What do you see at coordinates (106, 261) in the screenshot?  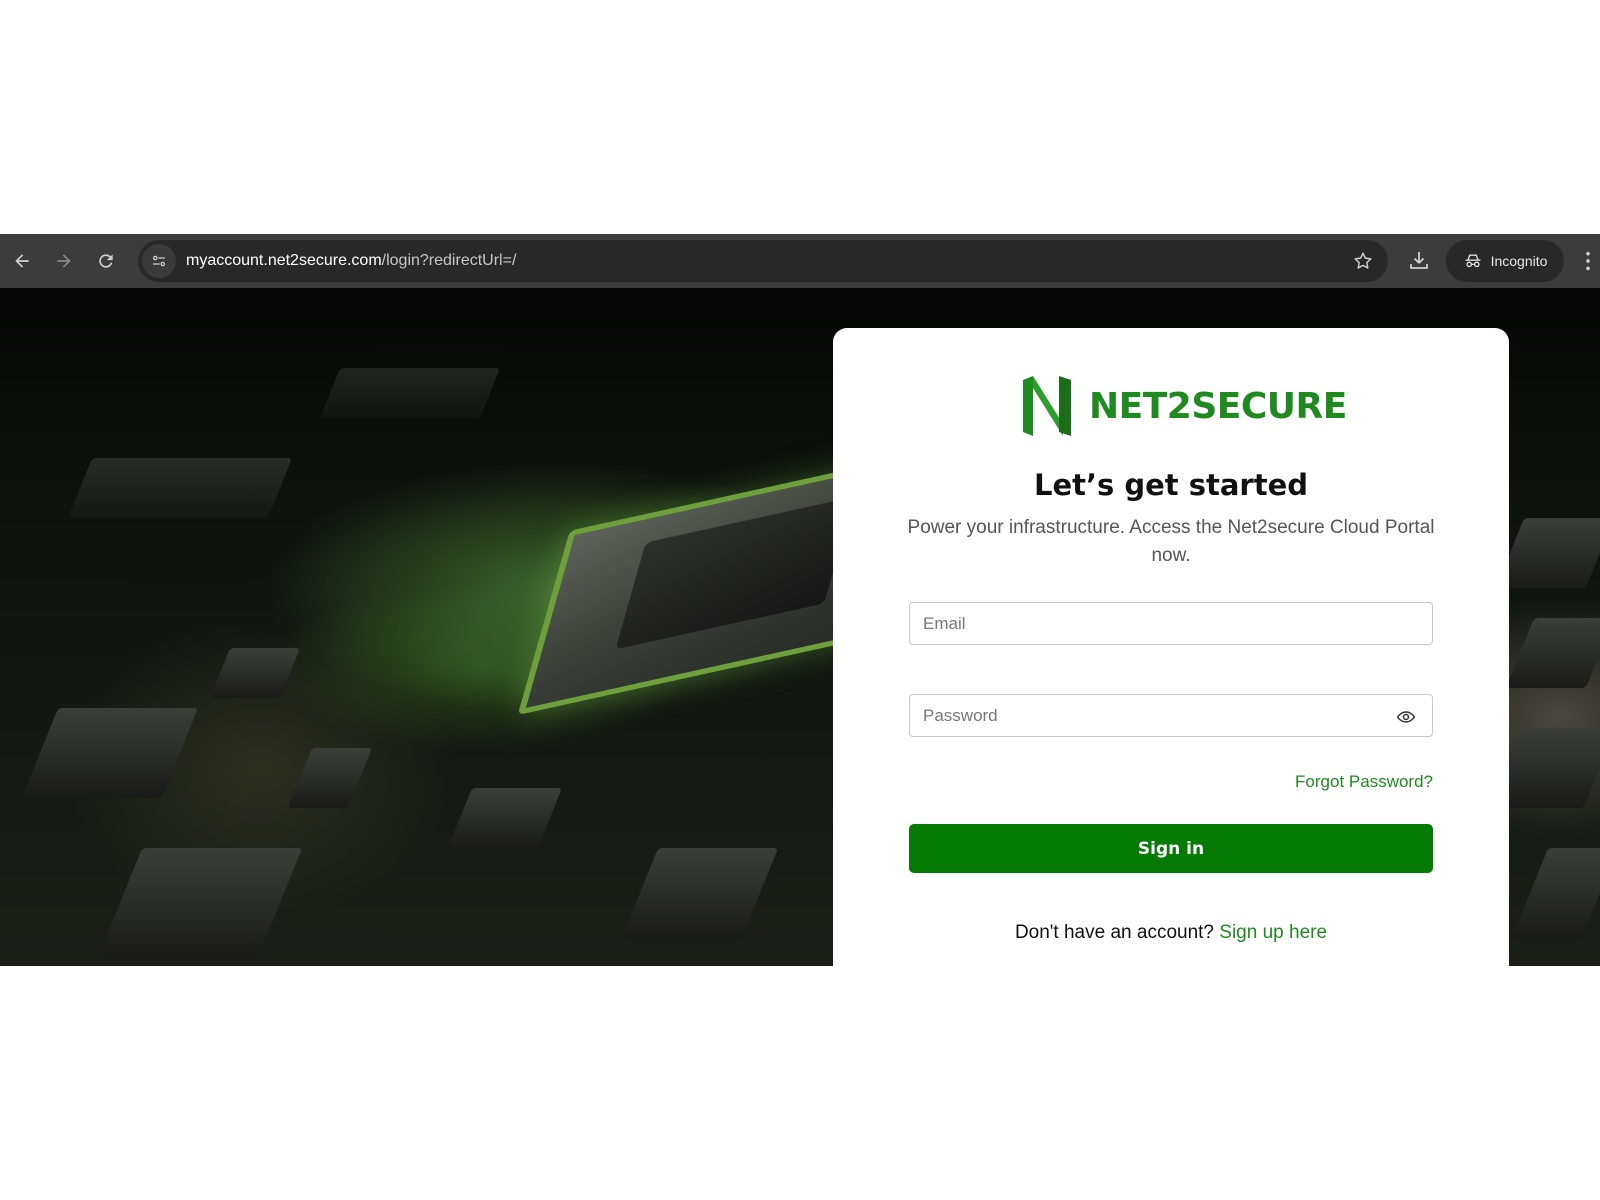 I see `reload-icon` at bounding box center [106, 261].